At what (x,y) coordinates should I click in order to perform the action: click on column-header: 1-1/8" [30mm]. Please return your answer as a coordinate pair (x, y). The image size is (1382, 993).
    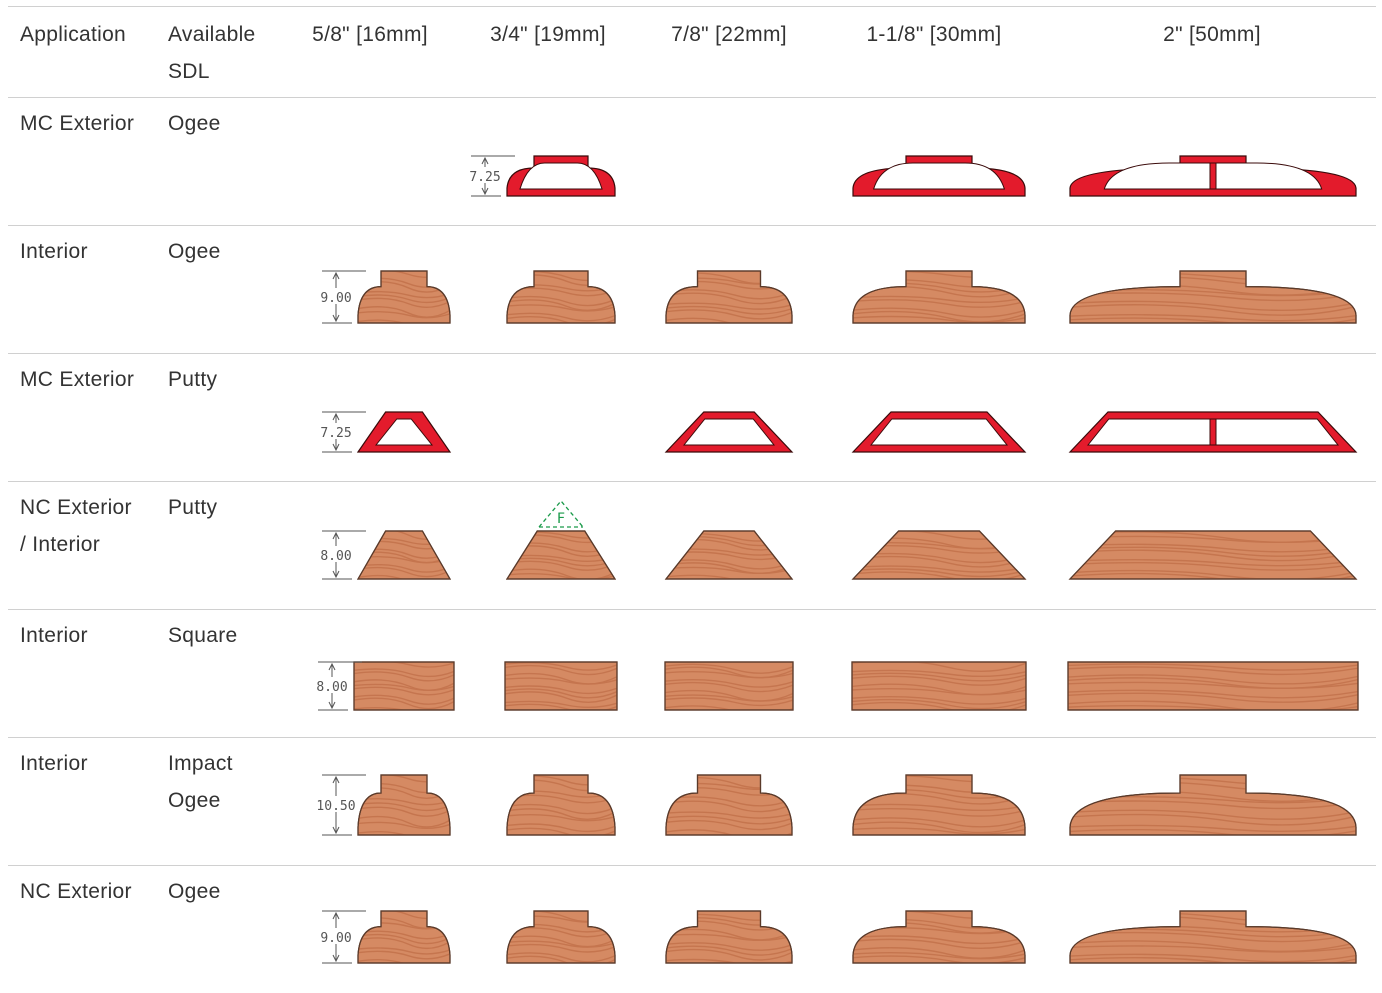
    Looking at the image, I should click on (934, 34).